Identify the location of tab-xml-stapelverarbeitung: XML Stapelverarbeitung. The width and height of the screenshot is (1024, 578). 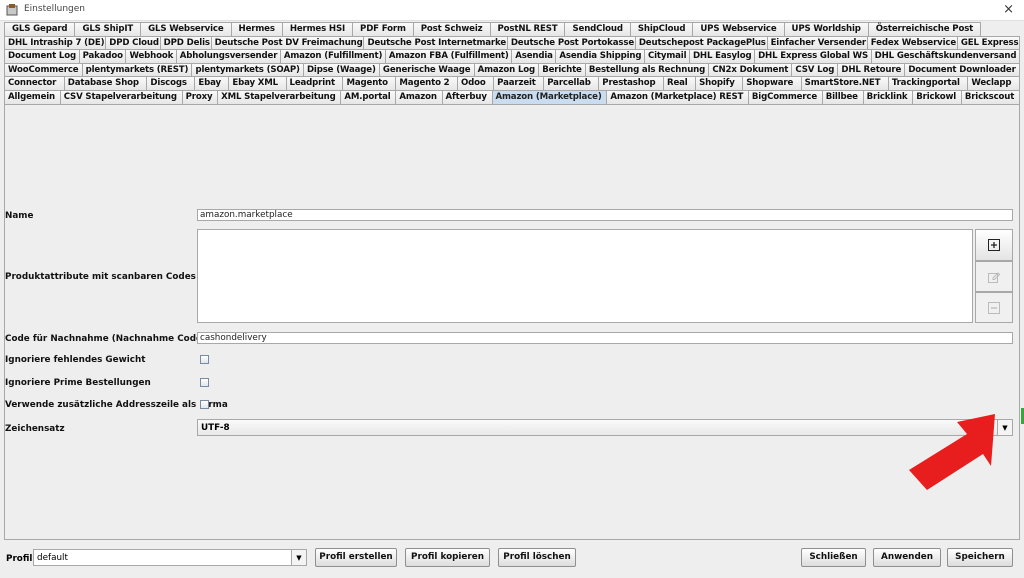
(279, 96).